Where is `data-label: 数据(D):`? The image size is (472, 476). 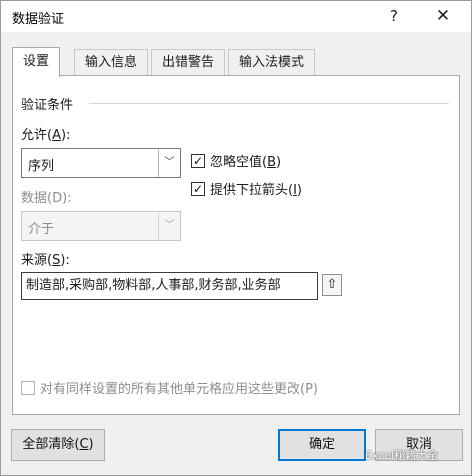
data-label: 数据(D): is located at coordinates (46, 198).